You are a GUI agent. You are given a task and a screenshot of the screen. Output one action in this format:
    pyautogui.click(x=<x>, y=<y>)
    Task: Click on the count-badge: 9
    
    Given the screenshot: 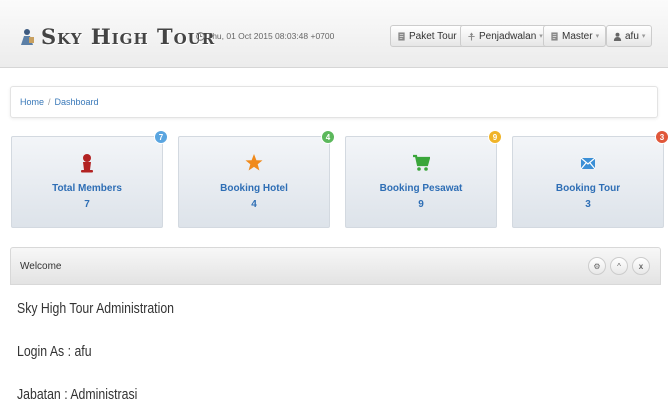 What is the action you would take?
    pyautogui.click(x=495, y=137)
    